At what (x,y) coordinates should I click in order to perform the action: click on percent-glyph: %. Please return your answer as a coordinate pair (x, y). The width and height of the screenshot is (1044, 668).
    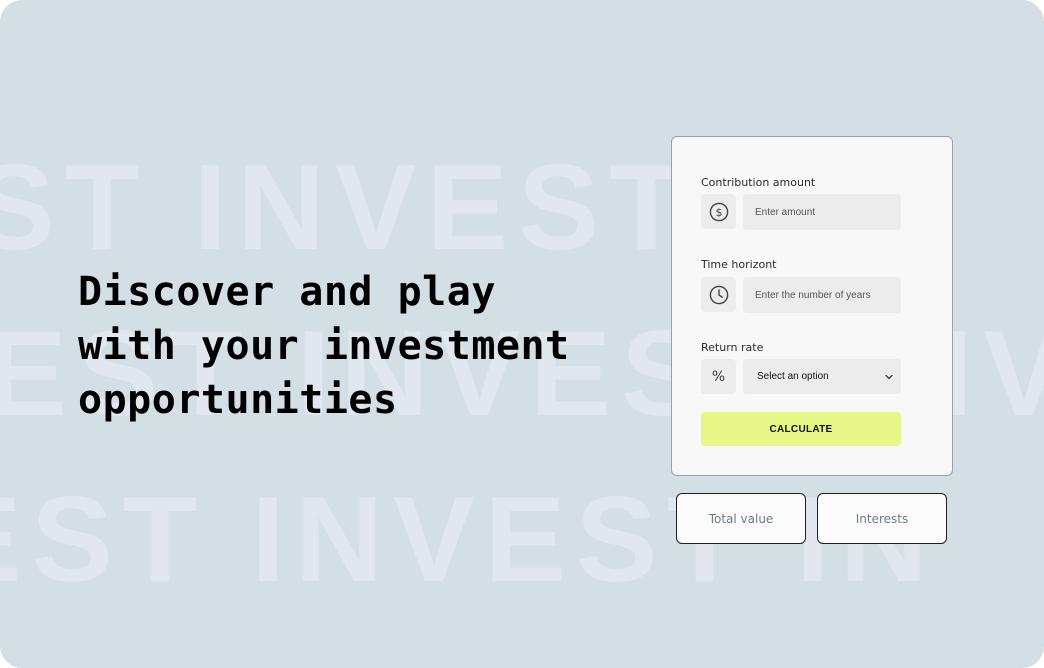
    Looking at the image, I should click on (718, 376).